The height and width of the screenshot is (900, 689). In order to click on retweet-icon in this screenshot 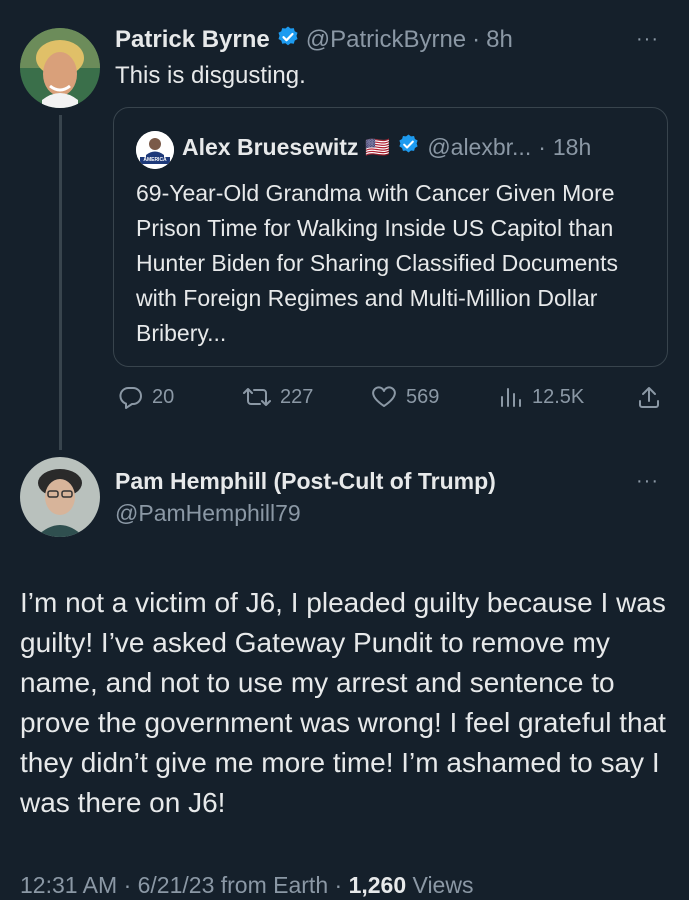, I will do `click(257, 397)`.